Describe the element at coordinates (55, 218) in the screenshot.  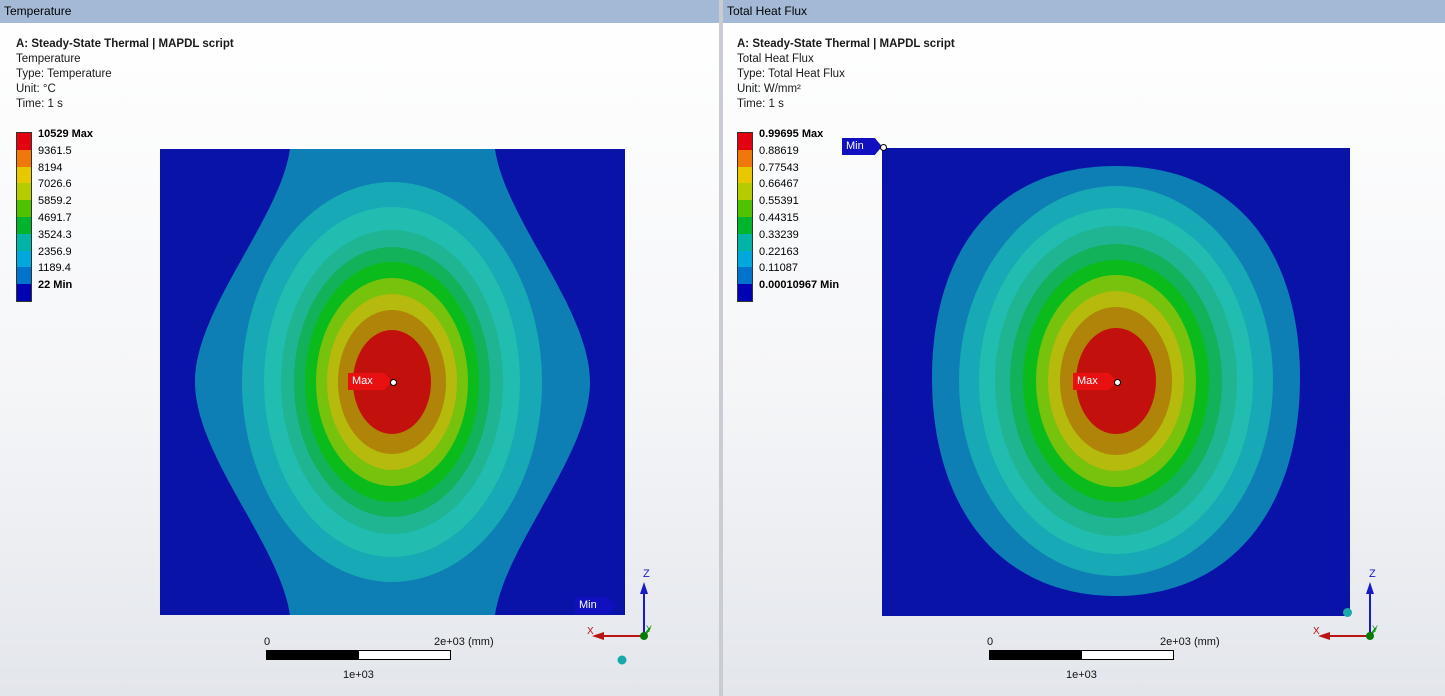
I see `legend-label: 4691.7` at that location.